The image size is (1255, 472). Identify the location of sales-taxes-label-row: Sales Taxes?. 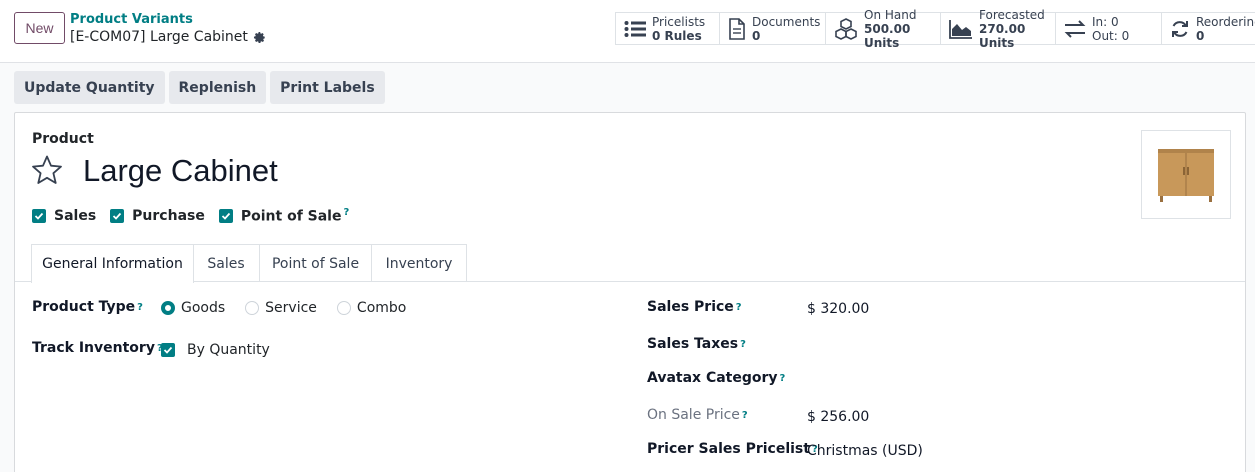
(696, 344).